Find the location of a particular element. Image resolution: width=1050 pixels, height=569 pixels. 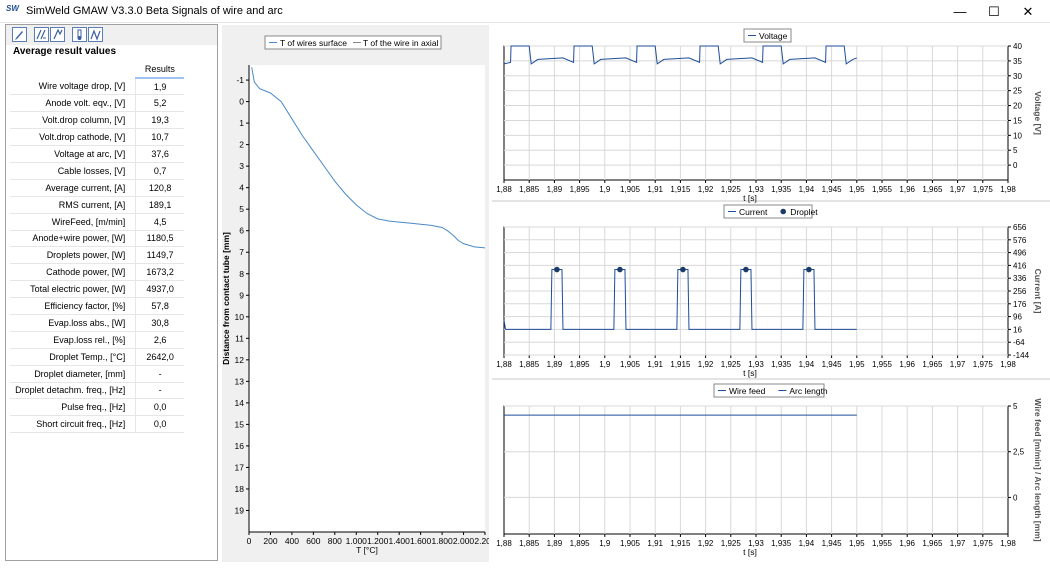

x-tick-label: 1,96 is located at coordinates (907, 189).